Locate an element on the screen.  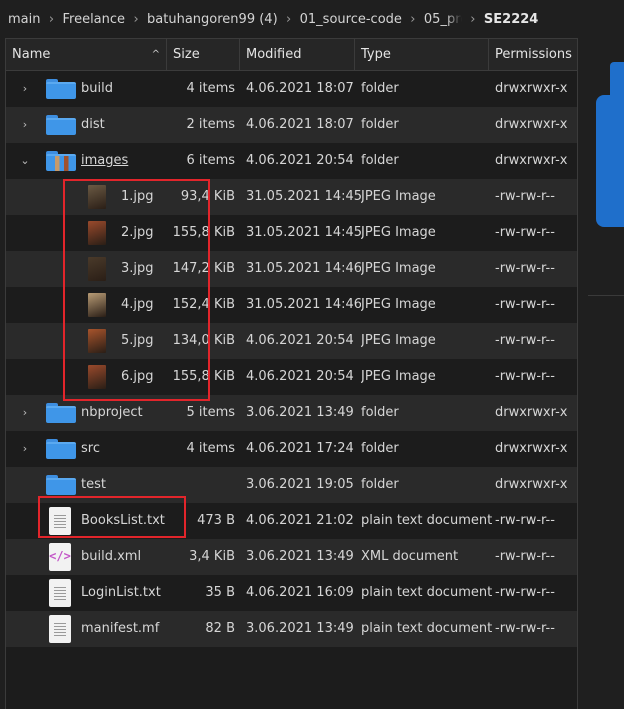
breadcrumb-item: Freelance is located at coordinates (93, 19).